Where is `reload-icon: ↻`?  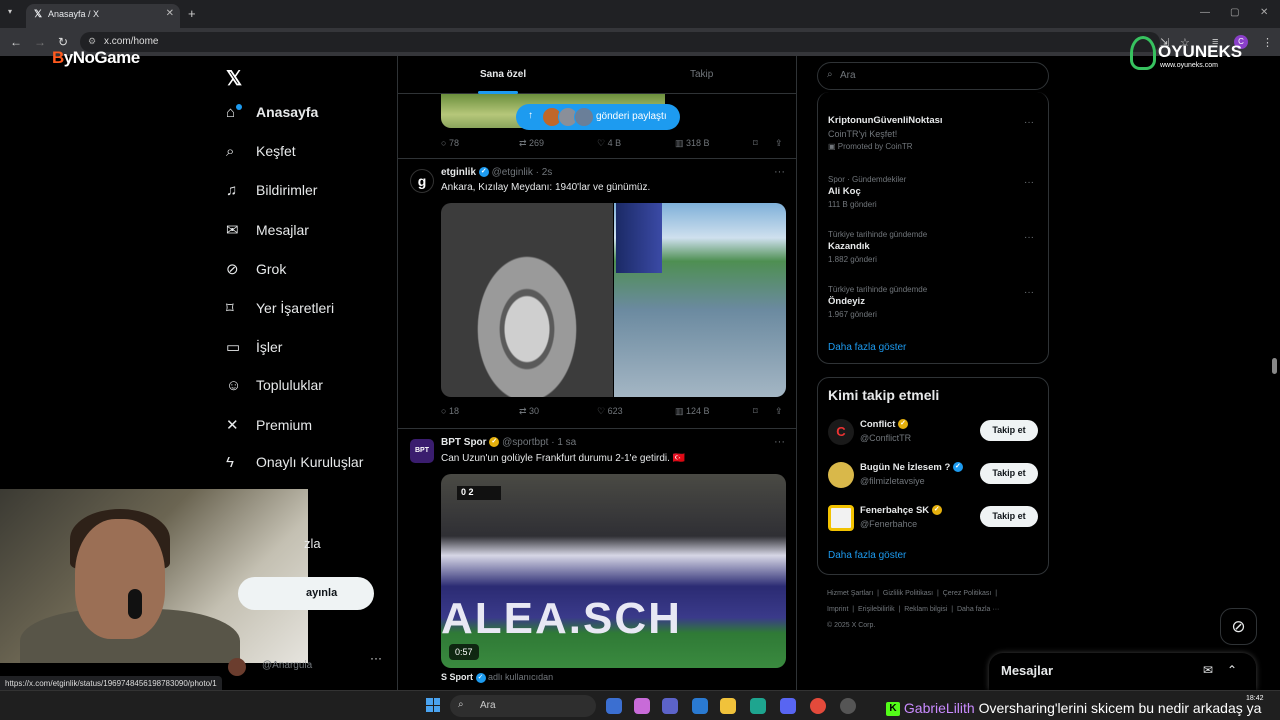
reload-icon: ↻ is located at coordinates (63, 42).